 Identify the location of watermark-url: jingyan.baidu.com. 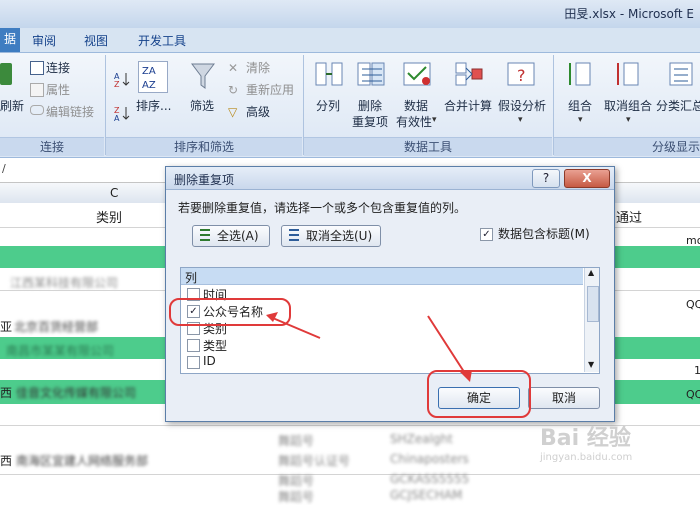
(586, 457).